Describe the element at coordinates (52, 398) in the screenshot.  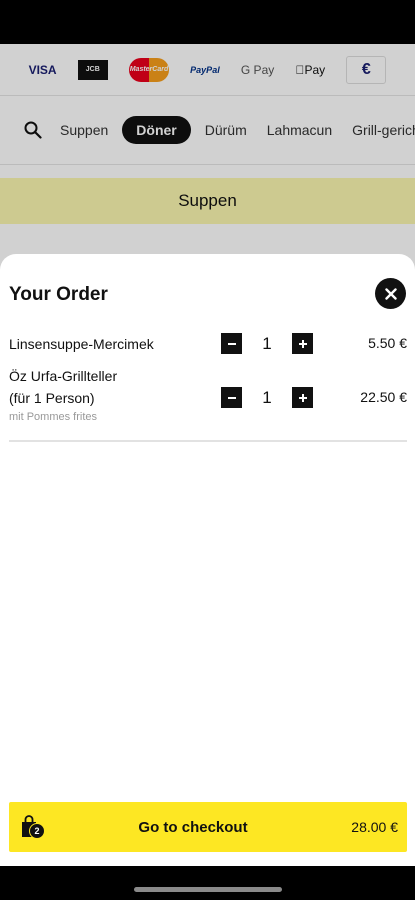
I see `order-item-name-line2: (für 1 Person)` at that location.